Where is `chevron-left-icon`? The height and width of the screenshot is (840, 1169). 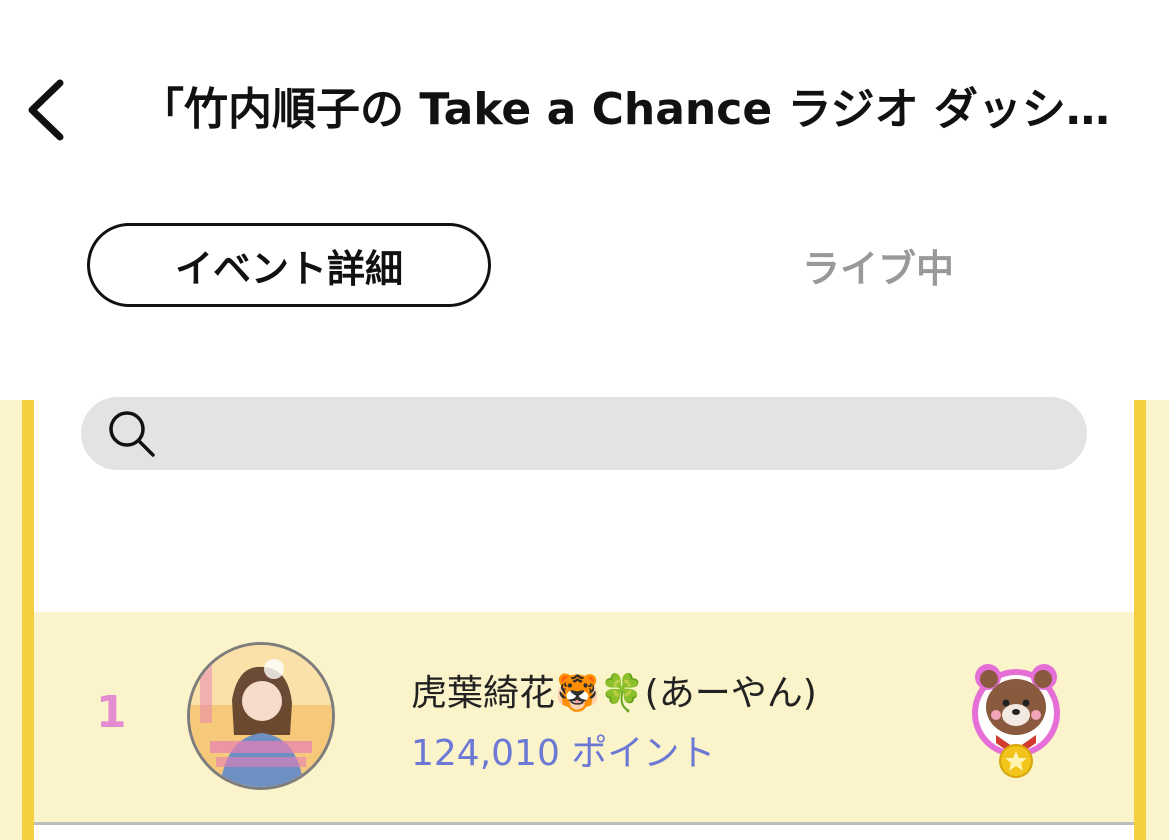
chevron-left-icon is located at coordinates (50, 110).